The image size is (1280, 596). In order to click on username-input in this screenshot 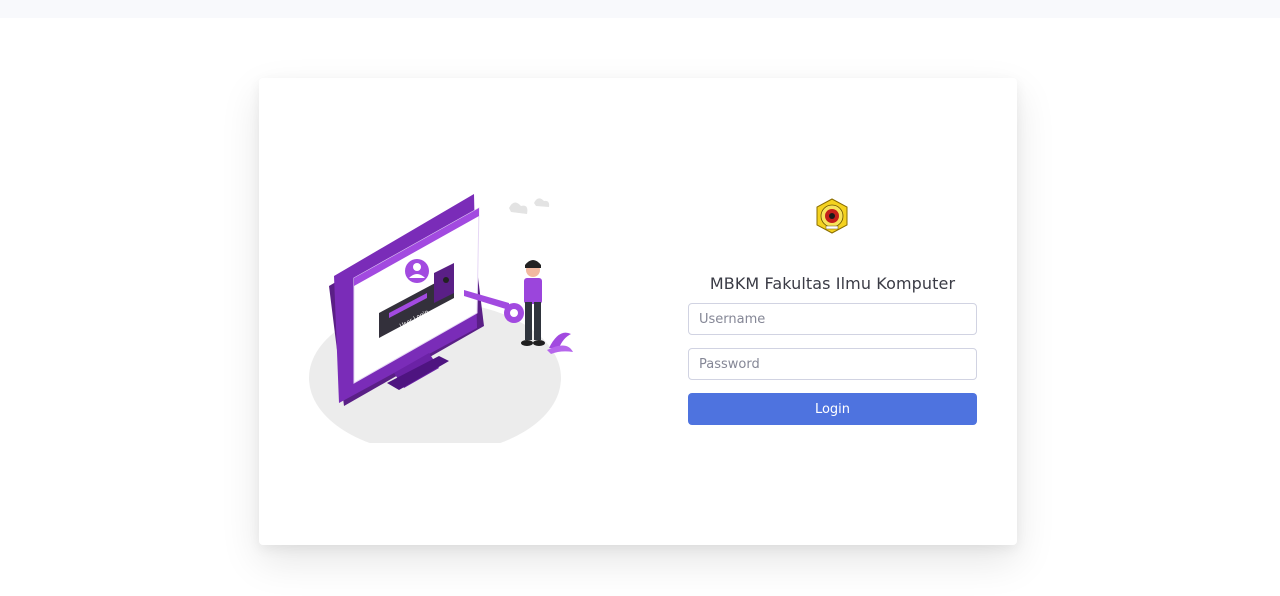, I will do `click(832, 319)`.